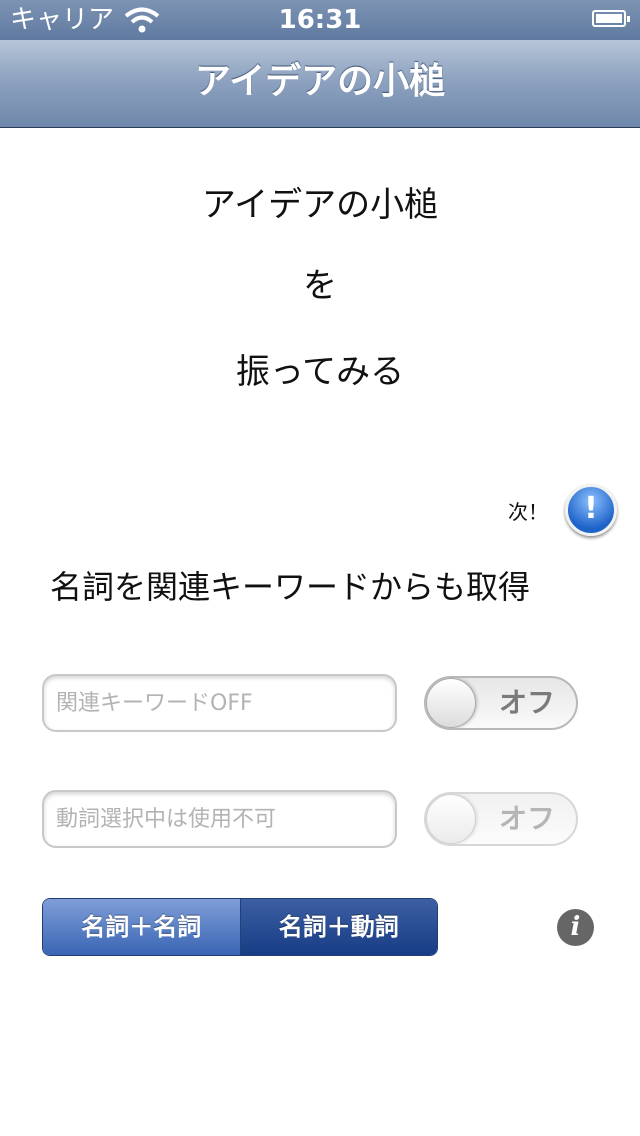  I want to click on word-type-segmented-control: 名詞＋名詞 名詞＋動詞, so click(240, 927).